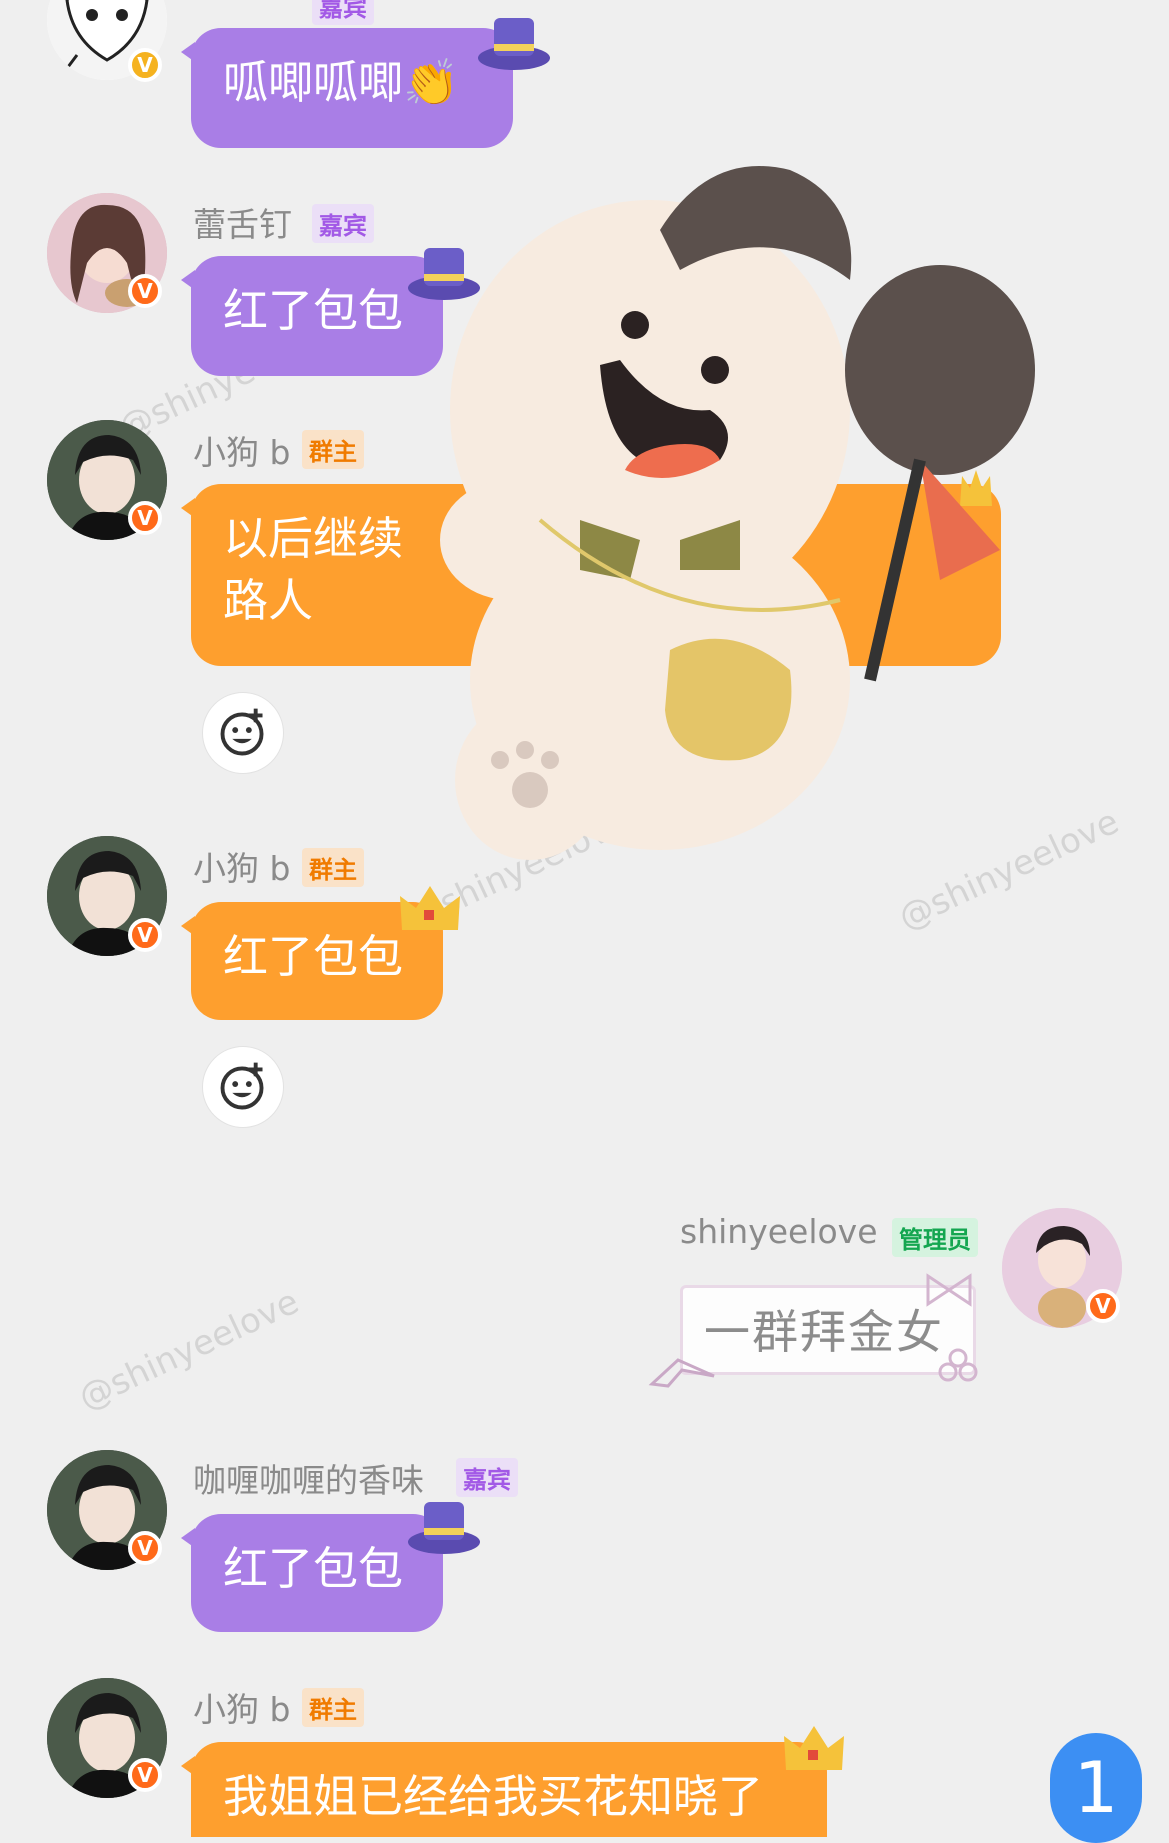  What do you see at coordinates (308, 1478) in the screenshot?
I see `sender-name: 咖喱咖喱的香味` at bounding box center [308, 1478].